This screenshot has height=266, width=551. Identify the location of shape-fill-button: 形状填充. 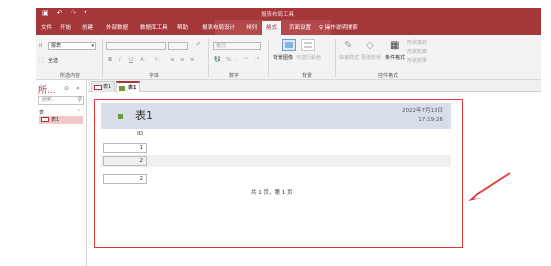
(417, 42).